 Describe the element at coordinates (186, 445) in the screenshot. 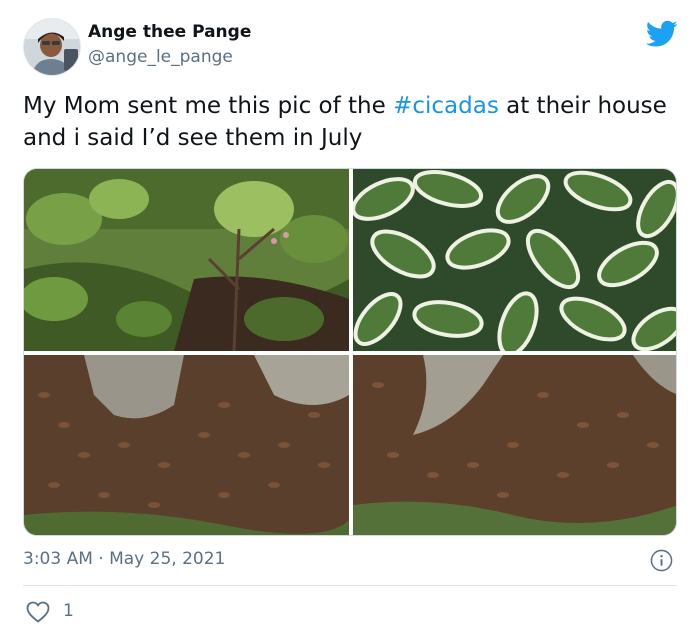

I see `photo-cicadas-tree-base` at that location.